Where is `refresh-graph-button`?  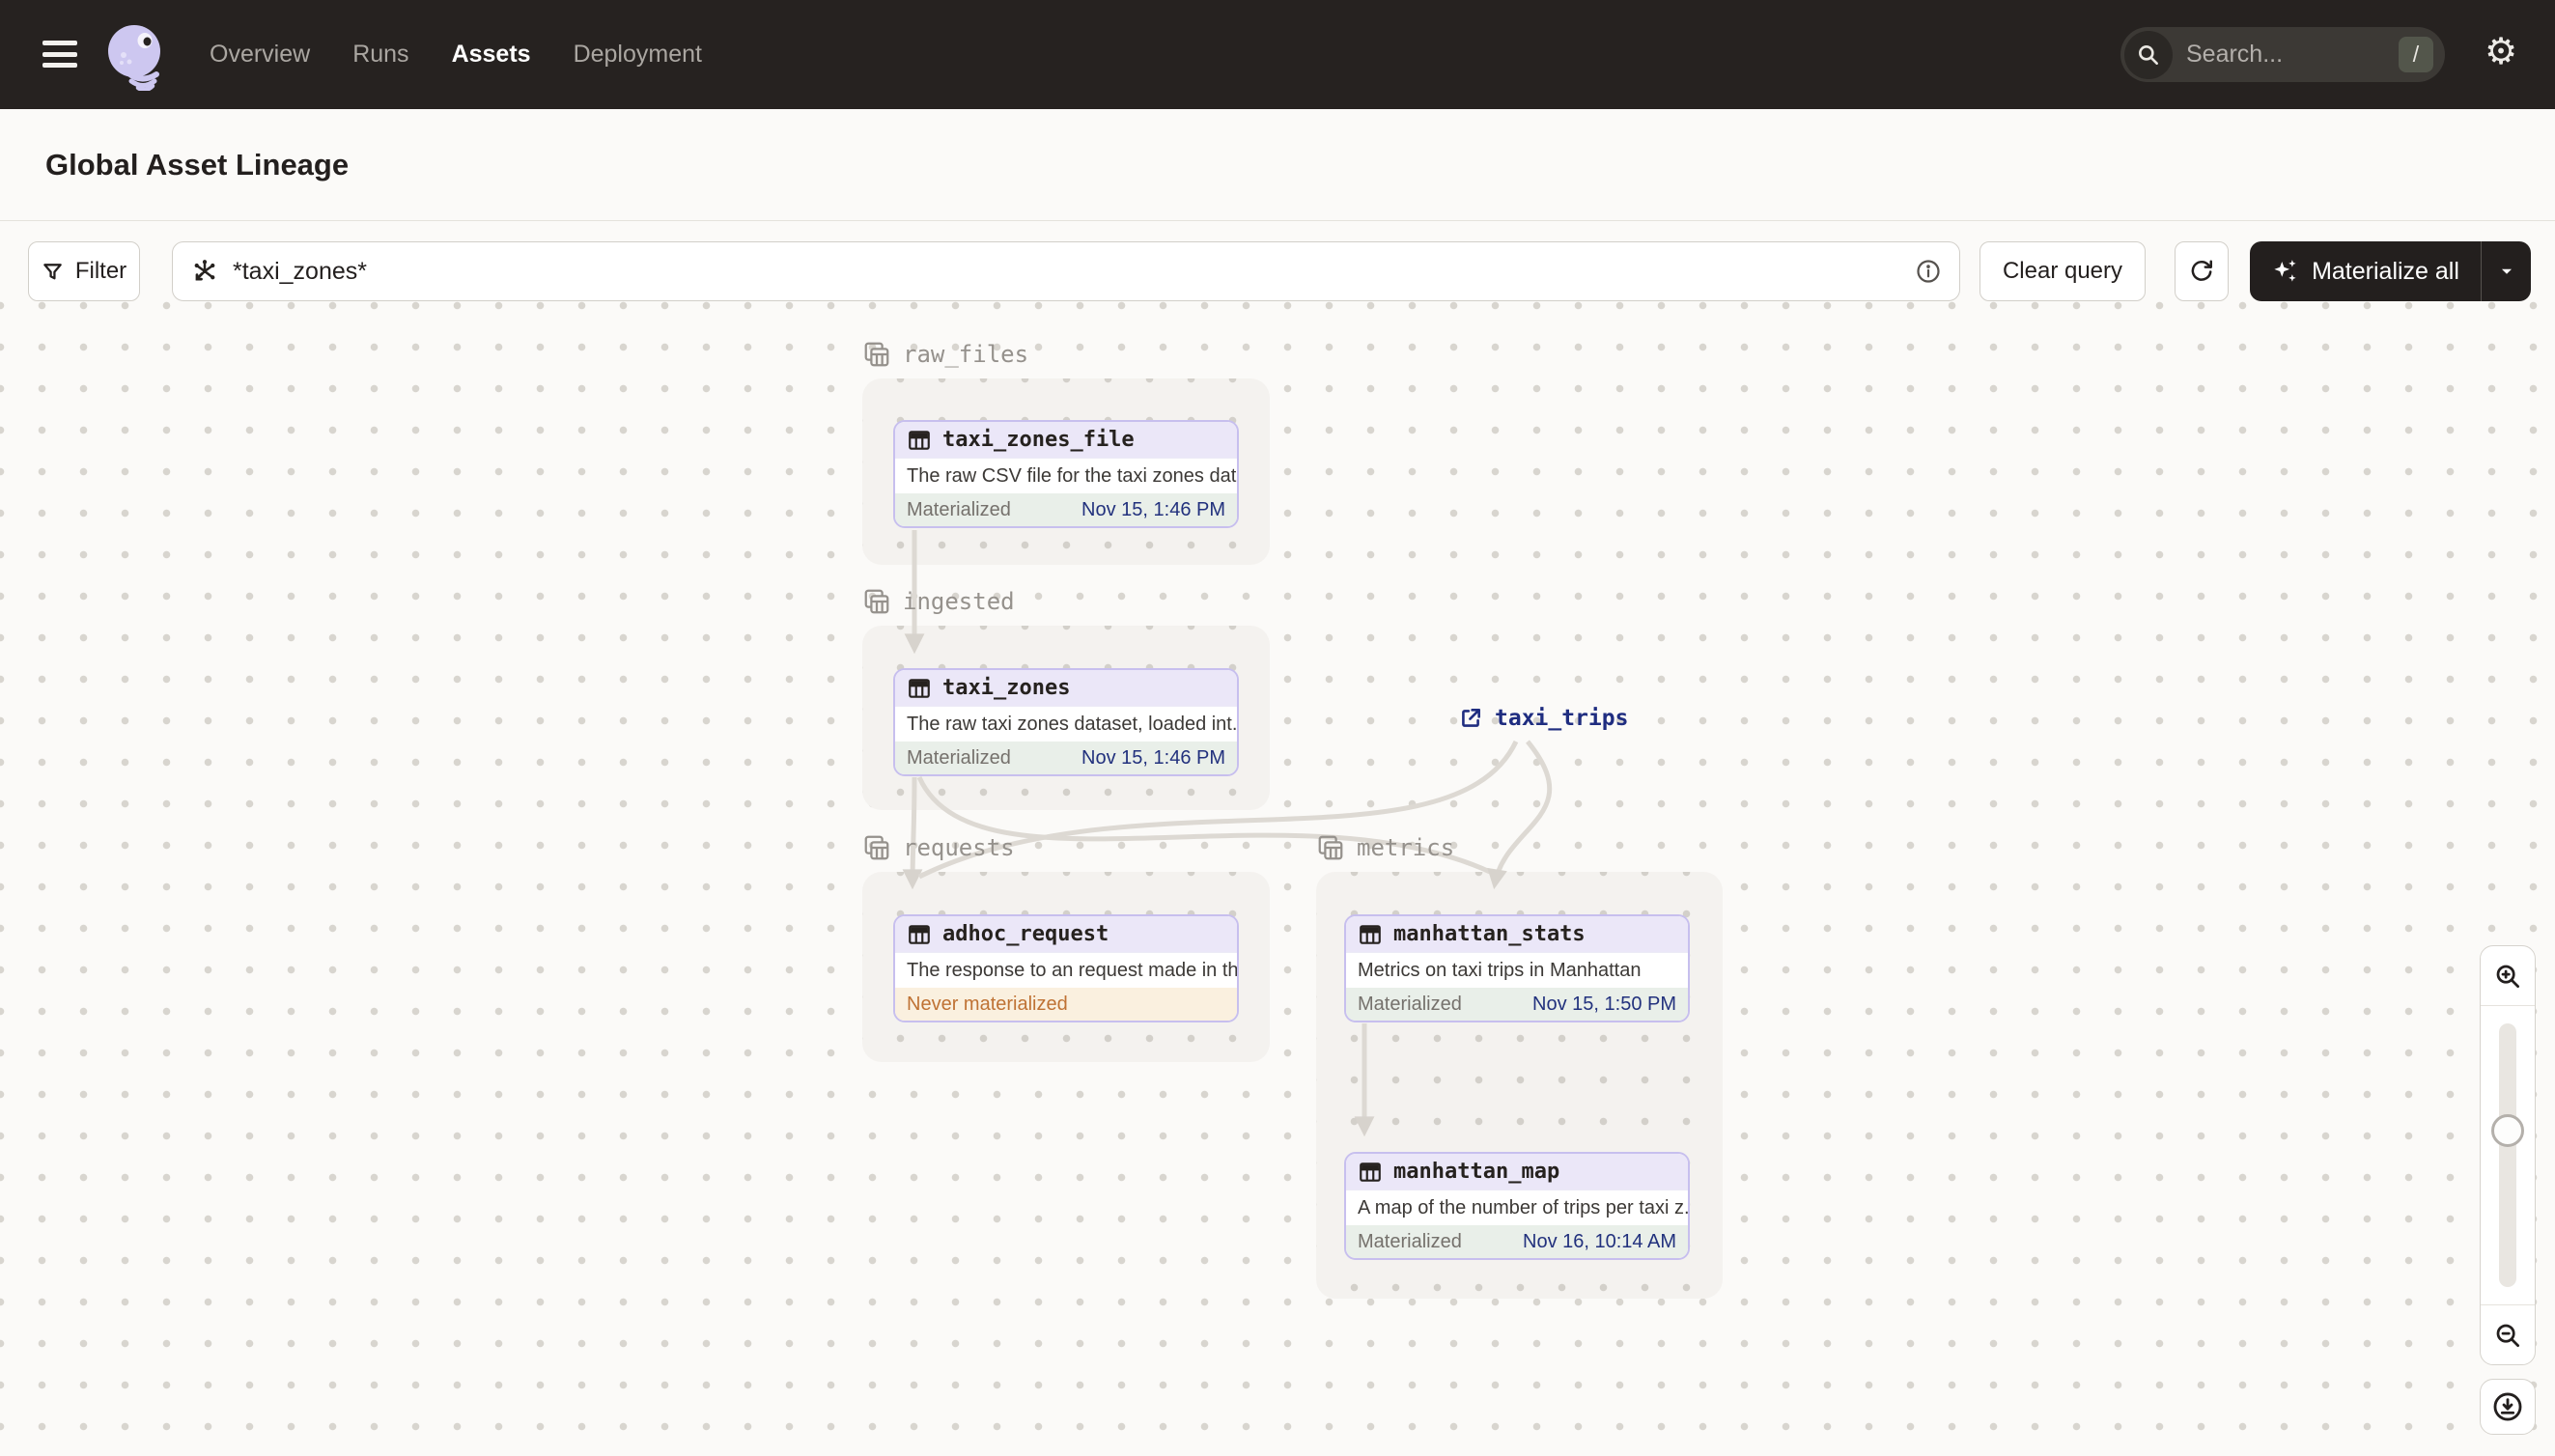 refresh-graph-button is located at coordinates (2202, 271).